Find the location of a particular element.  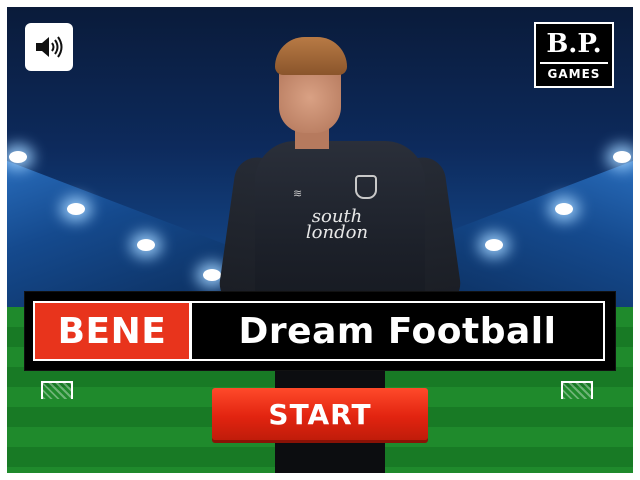

logo-monogram: B.P. is located at coordinates (574, 44).